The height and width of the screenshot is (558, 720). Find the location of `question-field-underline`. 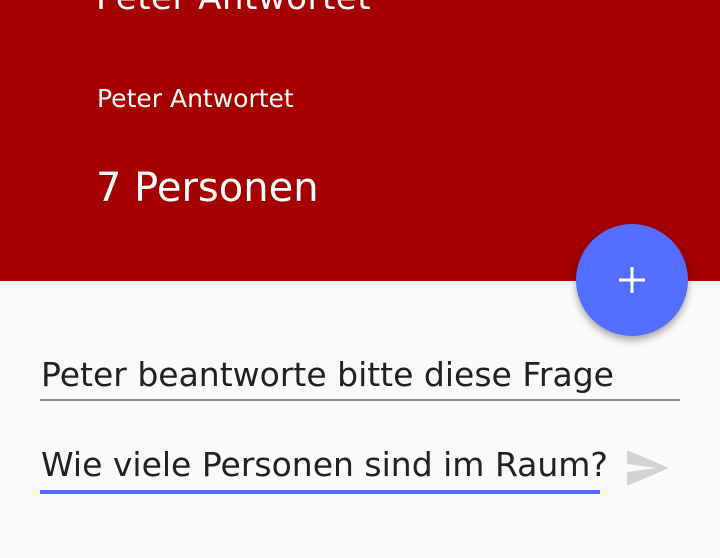

question-field-underline is located at coordinates (360, 400).